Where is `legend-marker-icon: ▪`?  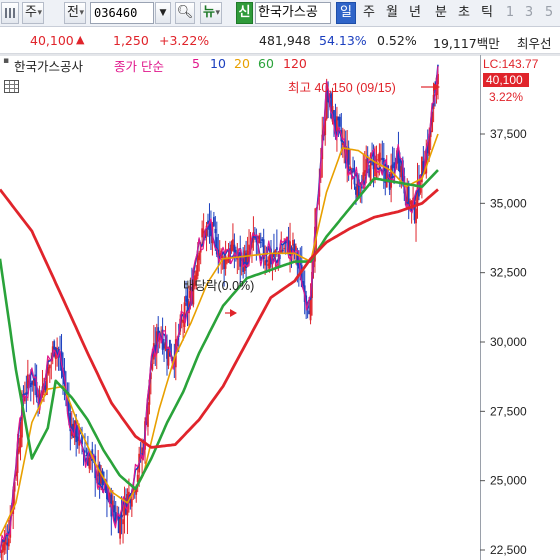
legend-marker-icon: ▪ is located at coordinates (6, 61).